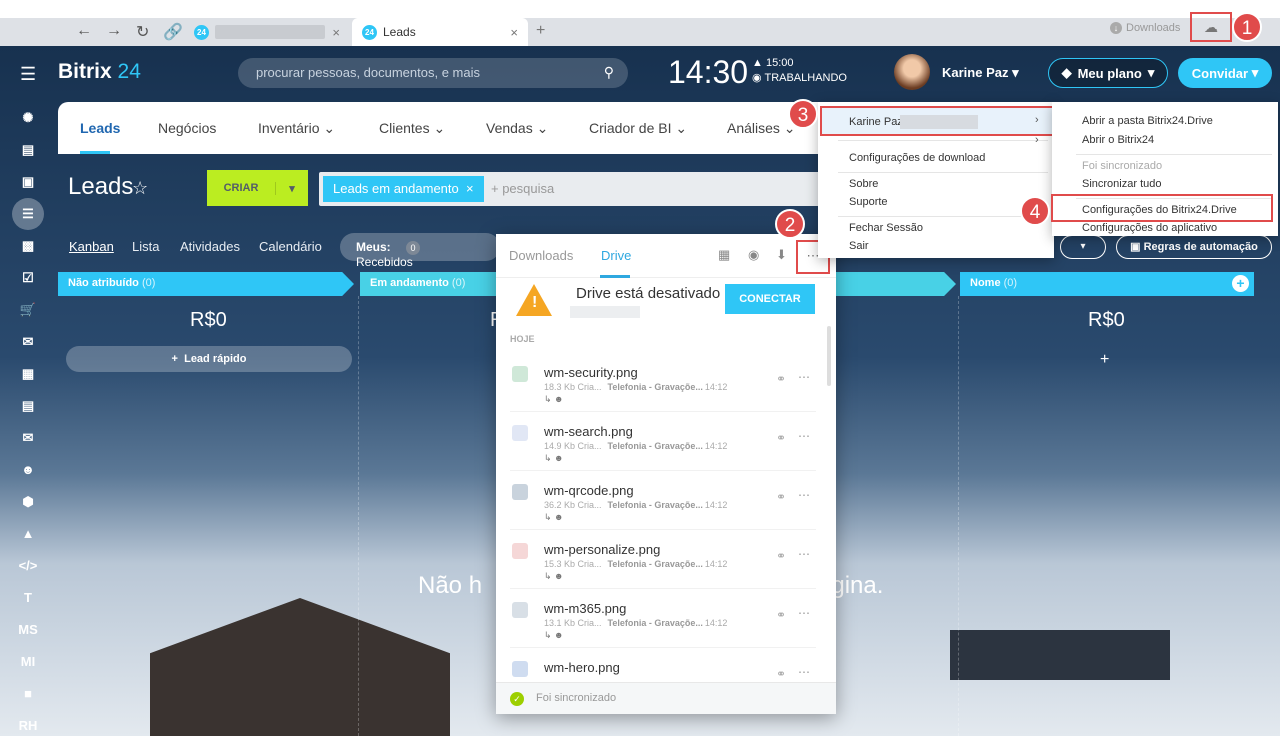  I want to click on download-icon: ⬇, so click(781, 255).